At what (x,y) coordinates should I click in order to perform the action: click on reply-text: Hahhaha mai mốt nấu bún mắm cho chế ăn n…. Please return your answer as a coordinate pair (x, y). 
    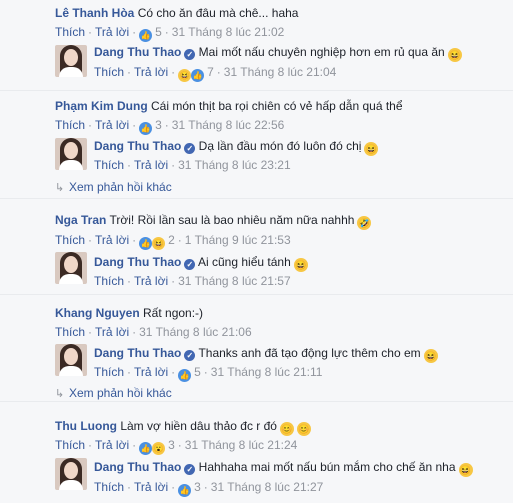
    Looking at the image, I should click on (327, 467).